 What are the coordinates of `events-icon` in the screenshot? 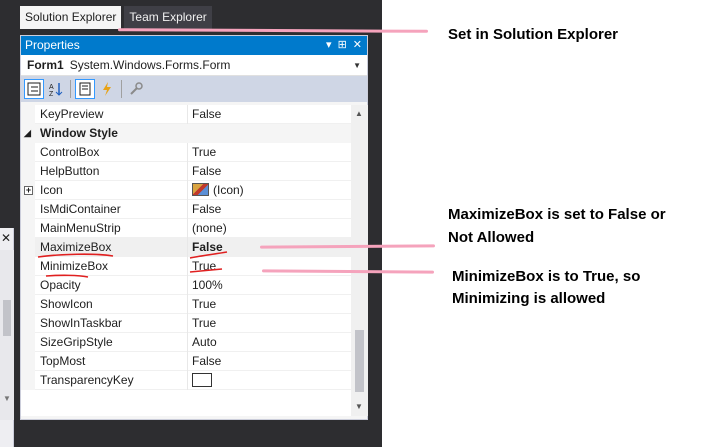 It's located at (107, 89).